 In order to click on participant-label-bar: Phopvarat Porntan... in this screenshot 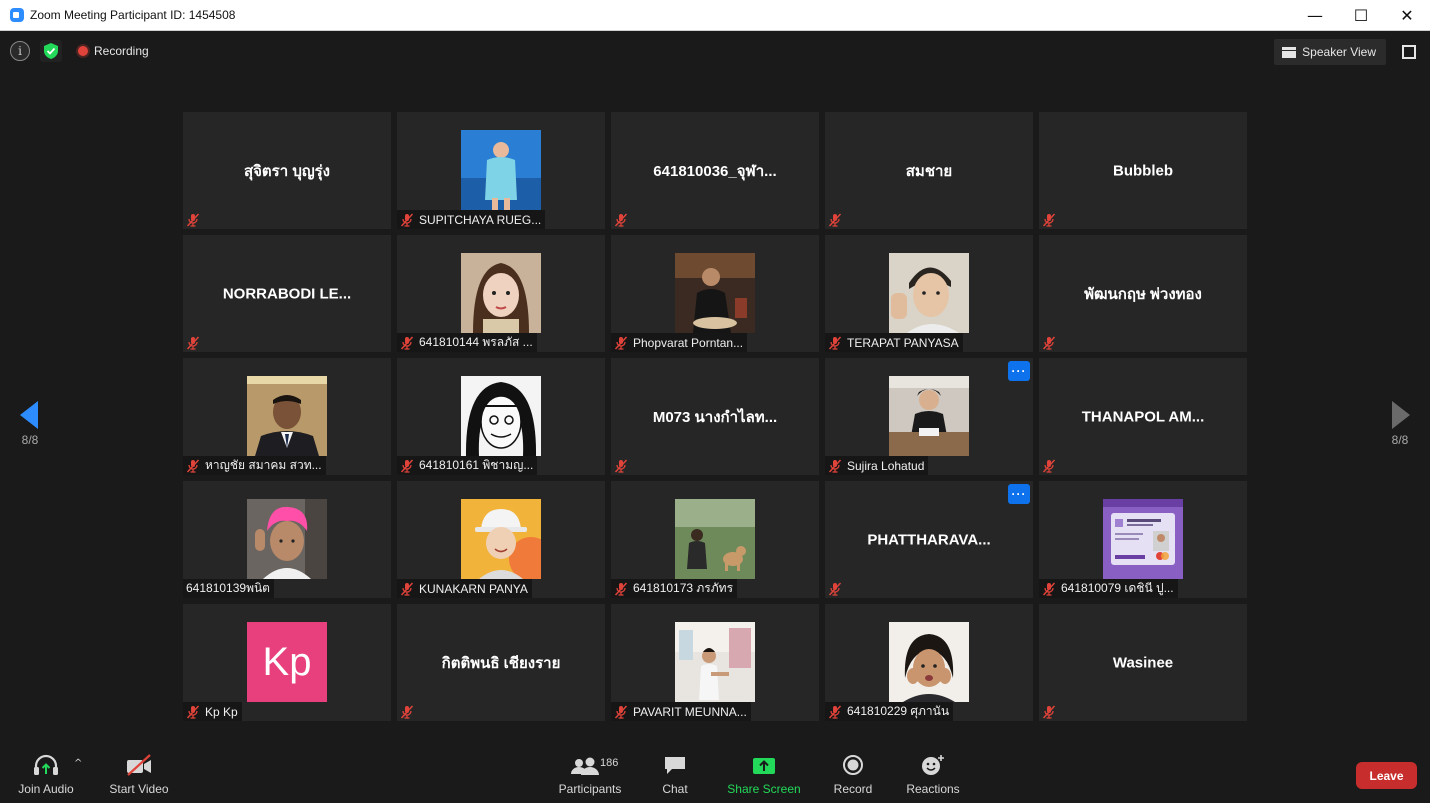, I will do `click(679, 342)`.